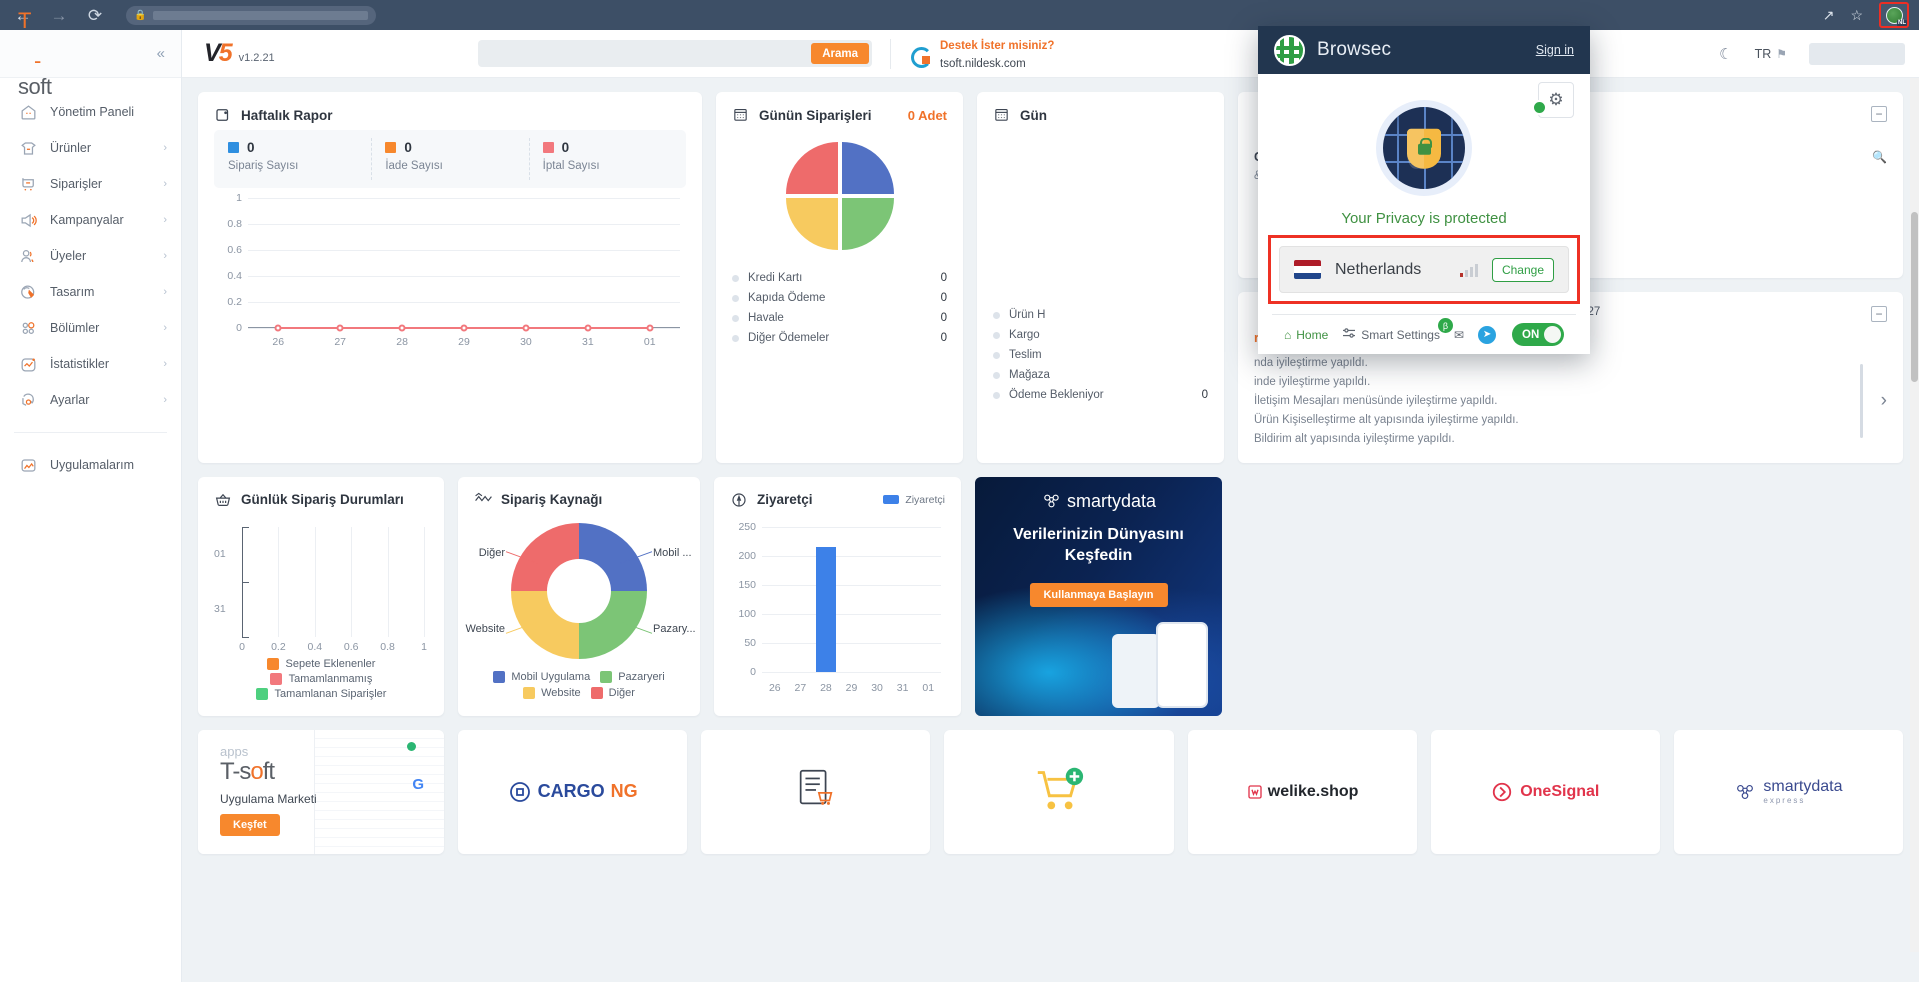 The image size is (1919, 982). Describe the element at coordinates (491, 552) in the screenshot. I see `donut-callout-label: Diğer` at that location.